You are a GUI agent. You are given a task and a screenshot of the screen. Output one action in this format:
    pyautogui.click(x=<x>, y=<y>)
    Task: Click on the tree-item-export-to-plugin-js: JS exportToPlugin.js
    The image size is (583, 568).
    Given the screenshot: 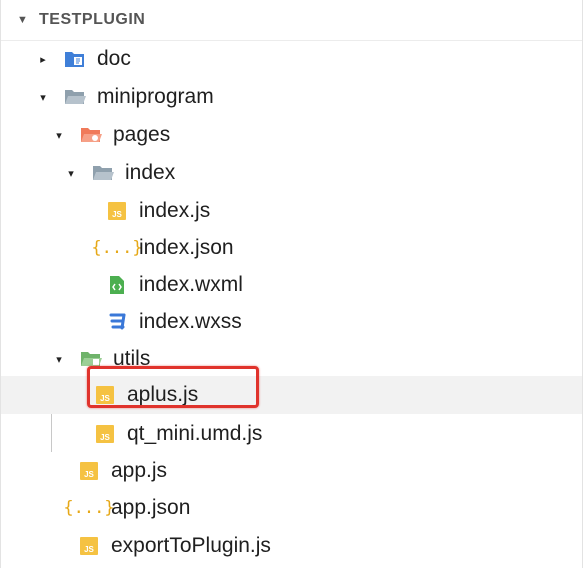 What is the action you would take?
    pyautogui.click(x=291, y=546)
    